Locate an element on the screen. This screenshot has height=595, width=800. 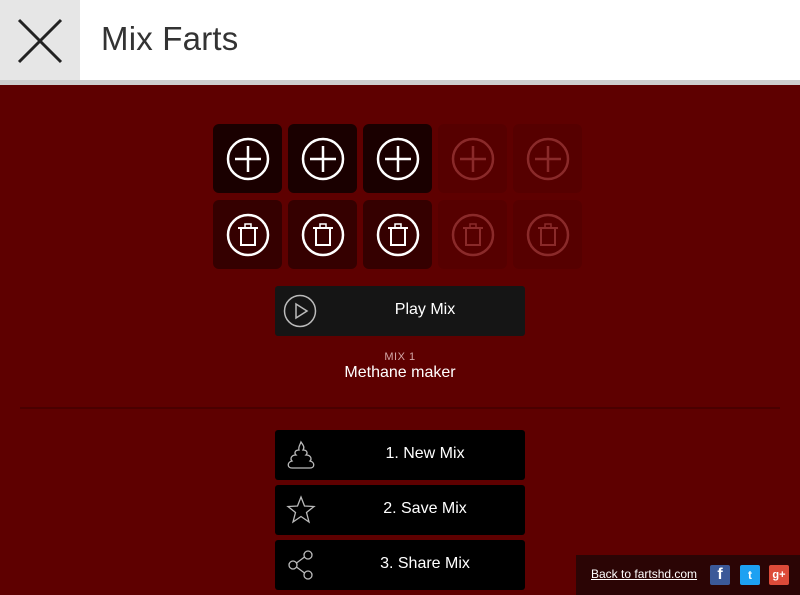
play-mix-button: Play Mix is located at coordinates (400, 311).